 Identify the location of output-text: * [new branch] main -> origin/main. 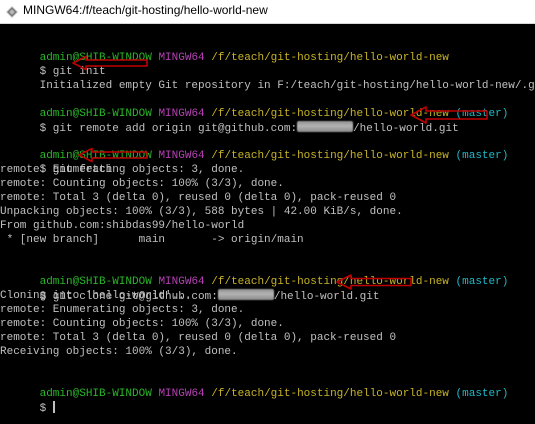
(152, 240).